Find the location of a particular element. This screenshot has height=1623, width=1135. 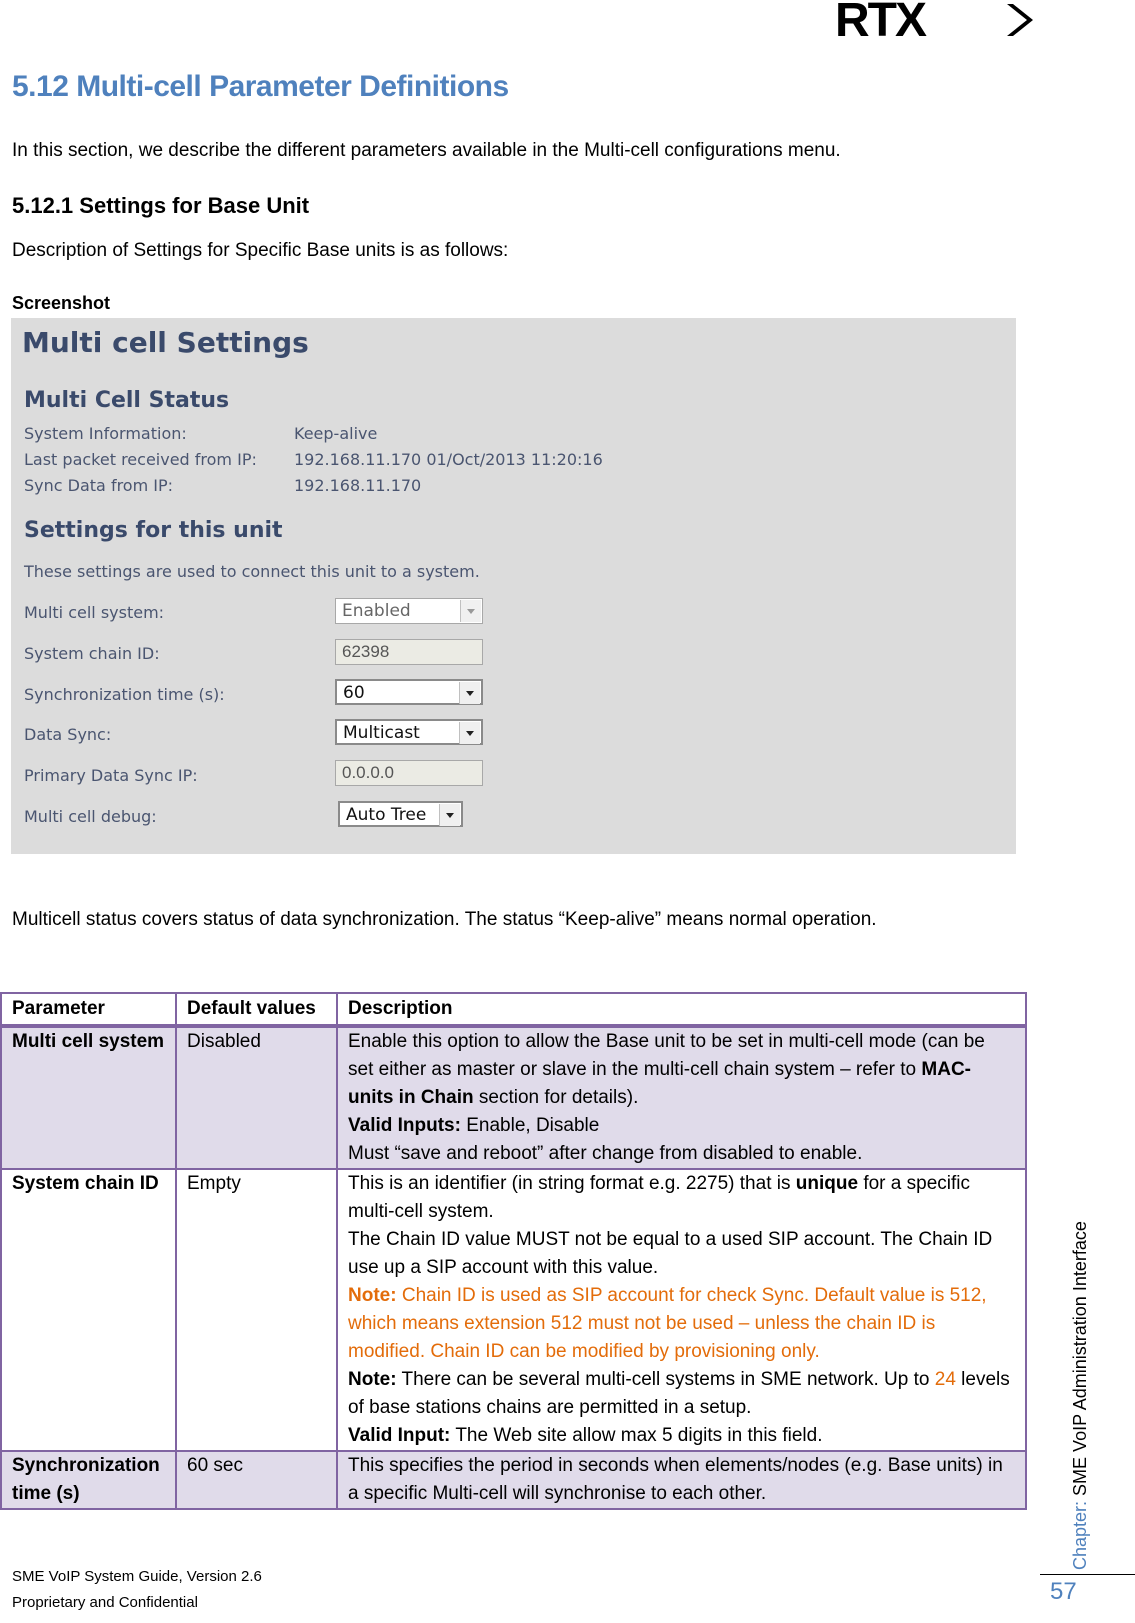

status-value: 192.168.11.170 01/Oct/2013 11:20:16 is located at coordinates (448, 459).